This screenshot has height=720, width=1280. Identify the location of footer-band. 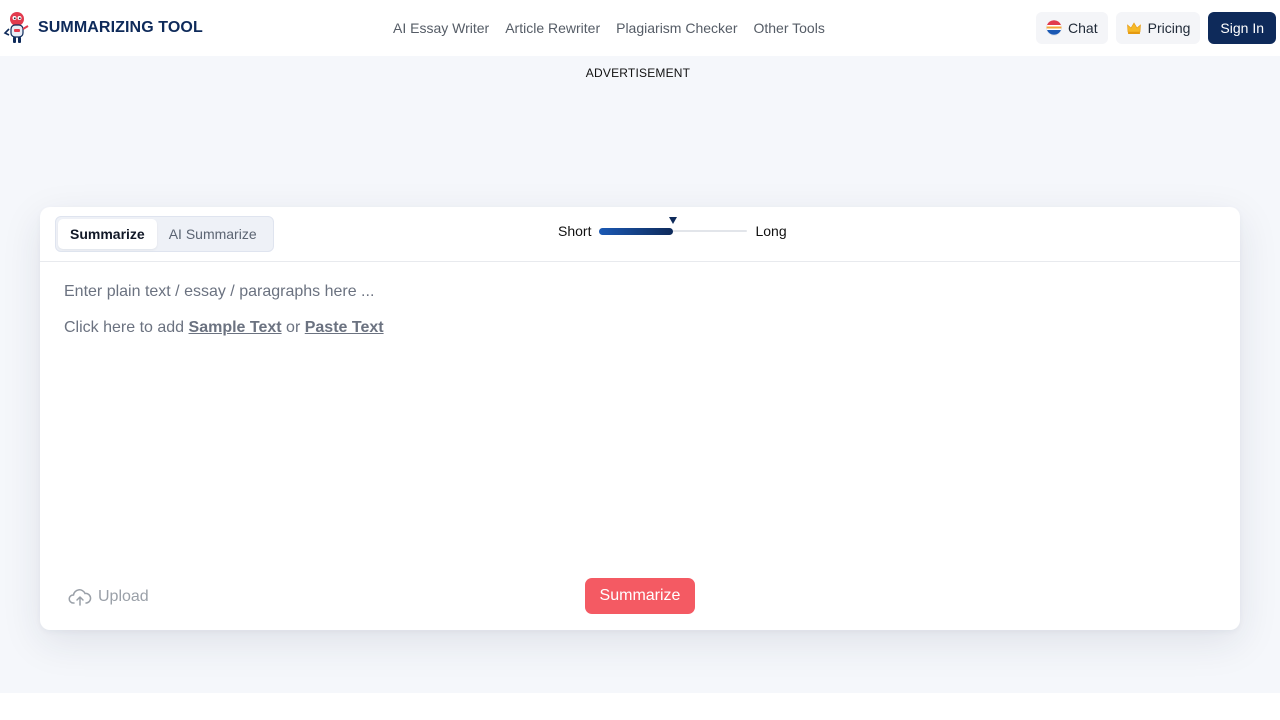
(640, 706).